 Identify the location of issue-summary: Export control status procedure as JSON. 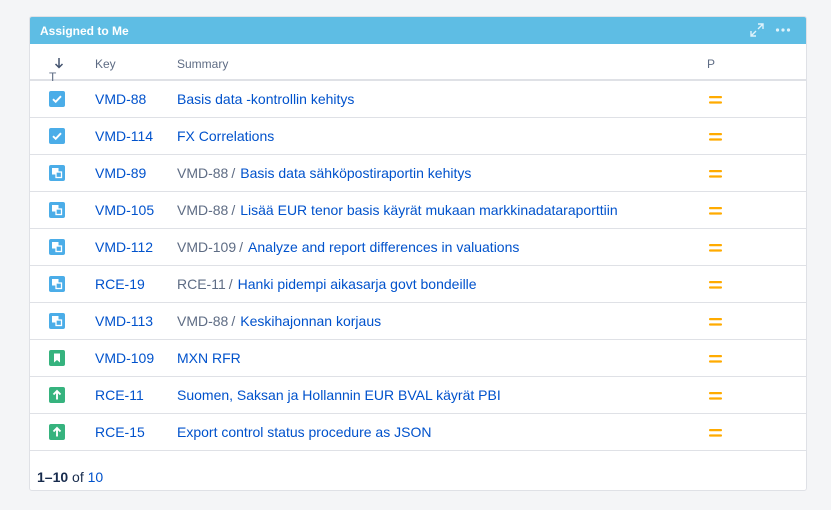
(304, 432).